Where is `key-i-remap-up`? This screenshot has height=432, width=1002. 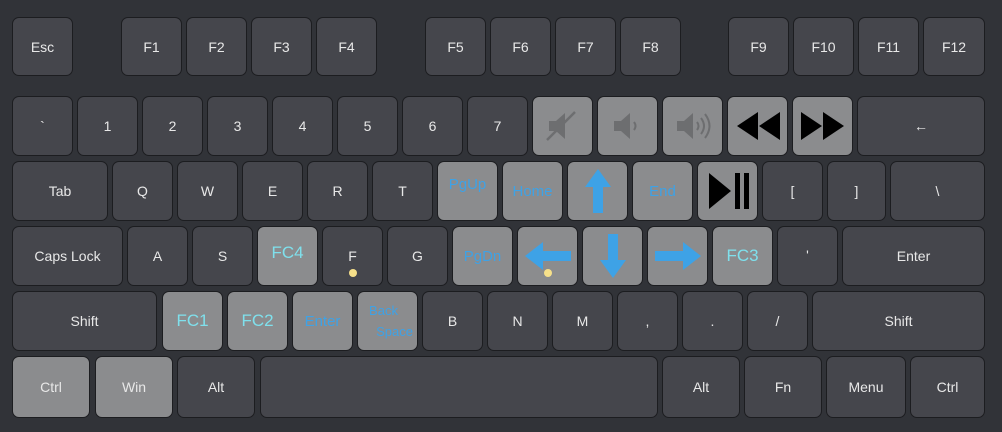
key-i-remap-up is located at coordinates (597, 191).